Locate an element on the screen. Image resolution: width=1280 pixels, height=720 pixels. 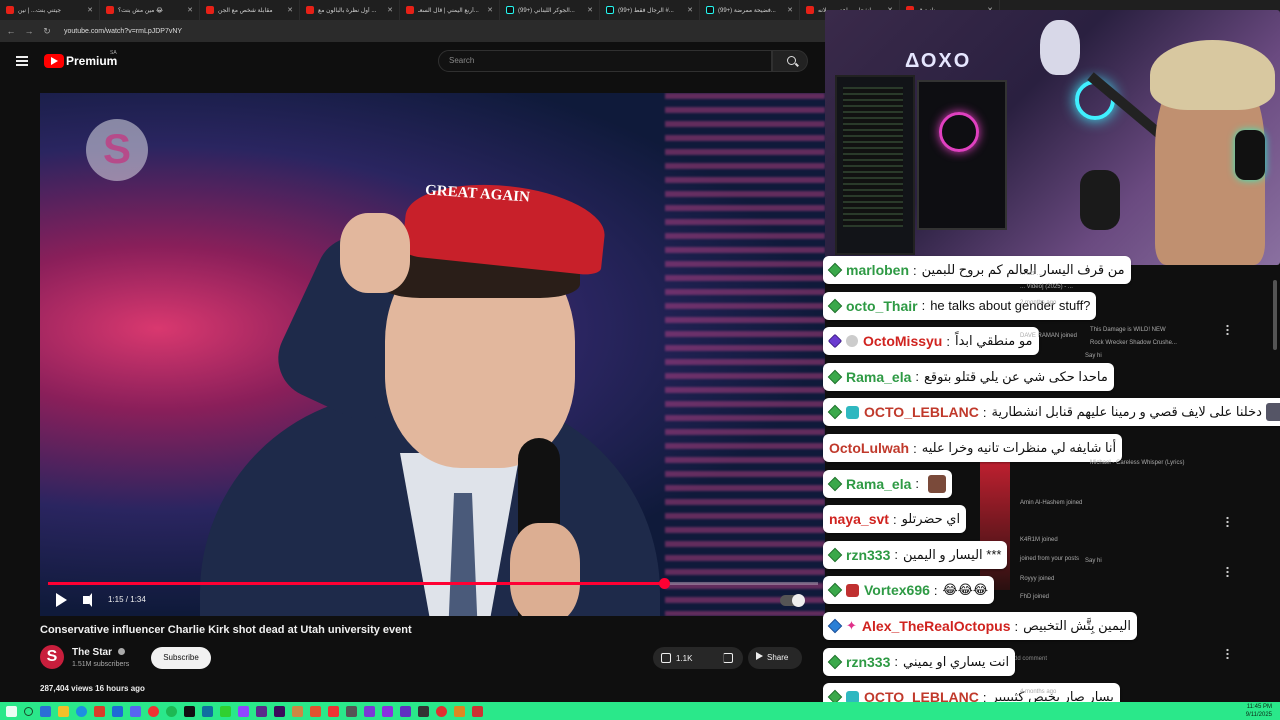
channel-avatar: S is located at coordinates (52, 657).